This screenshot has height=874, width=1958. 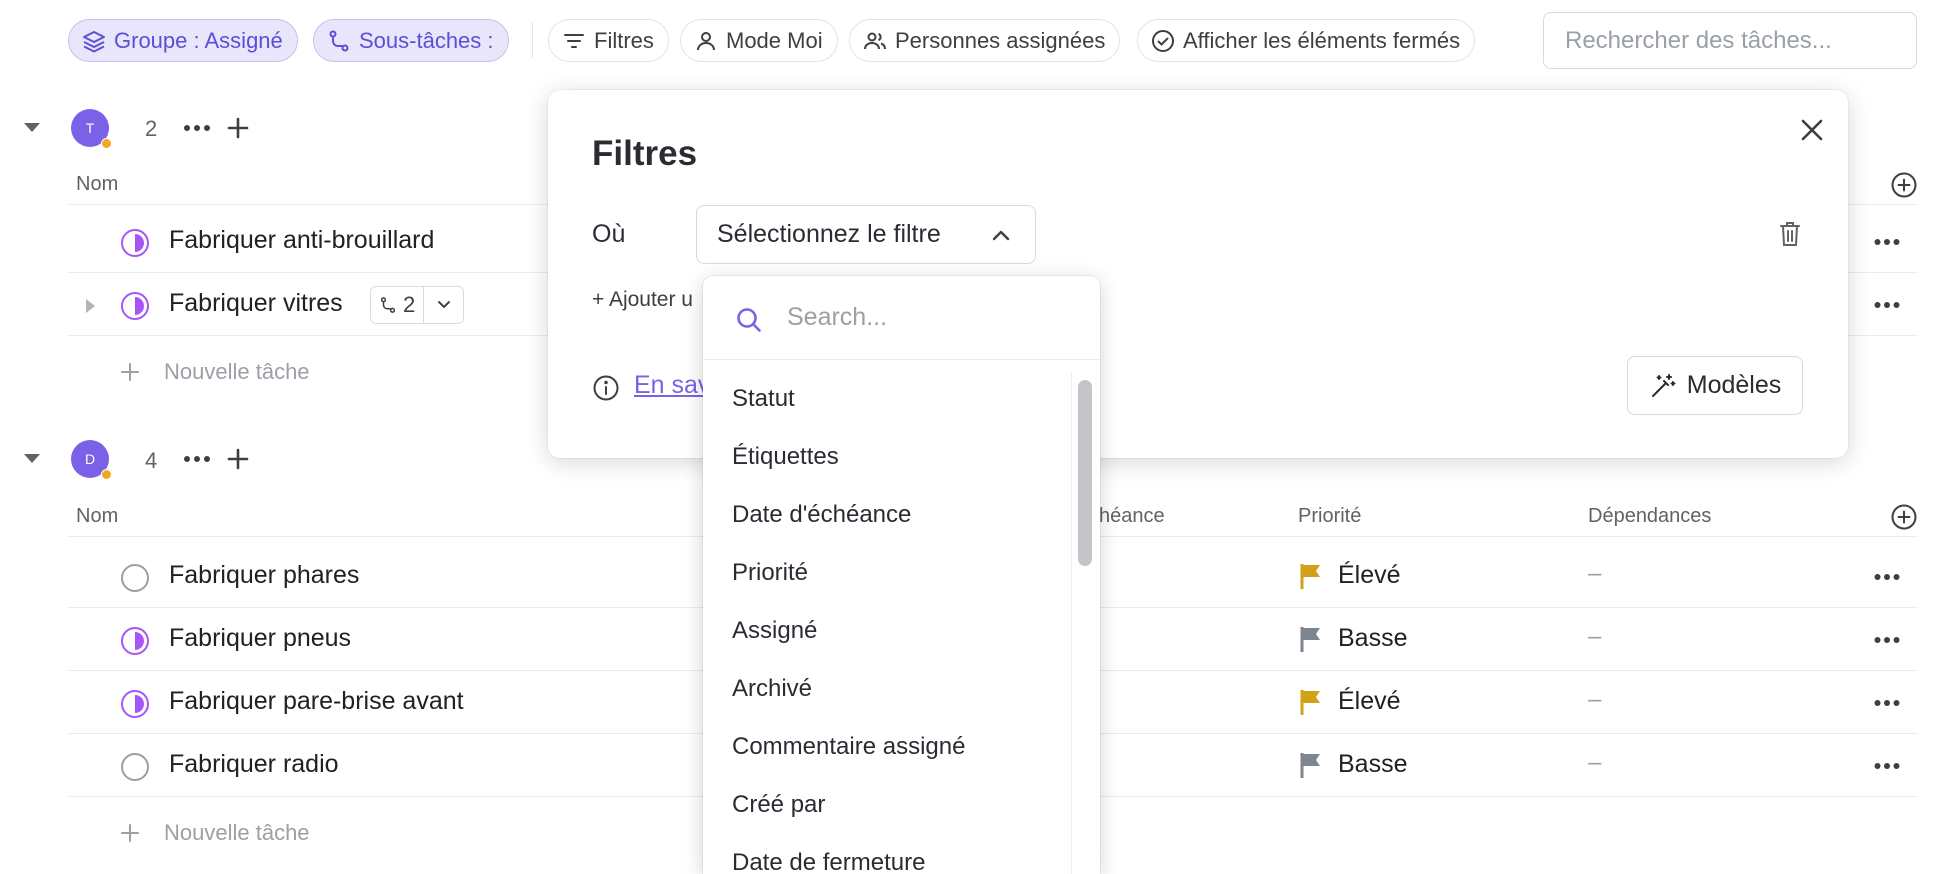 I want to click on task-name: Fabriquer phares, so click(x=264, y=575).